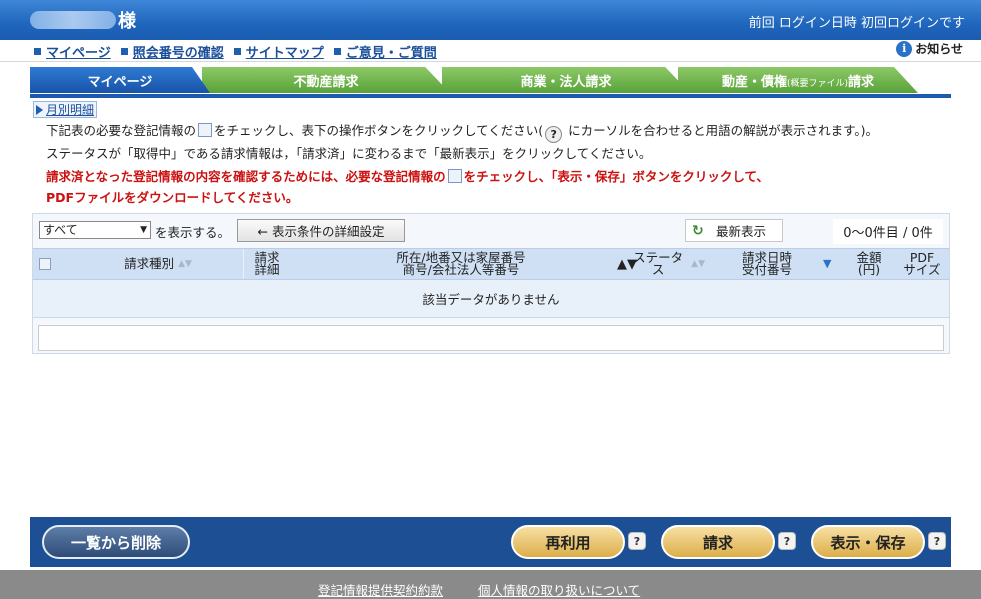 The width and height of the screenshot is (981, 599). Describe the element at coordinates (718, 542) in the screenshot. I see `request-button: 請求` at that location.